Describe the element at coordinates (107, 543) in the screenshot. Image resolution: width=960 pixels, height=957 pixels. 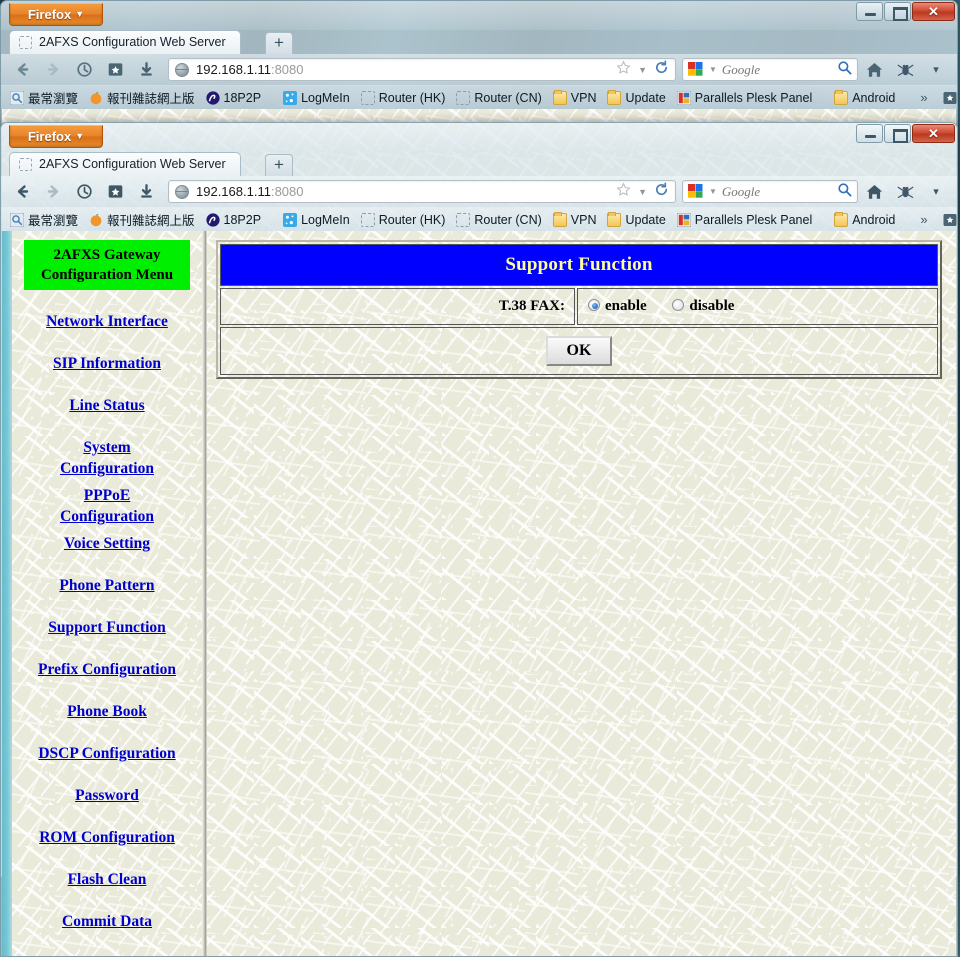
I see `menu-item-voice-setting: Voice Setting` at that location.